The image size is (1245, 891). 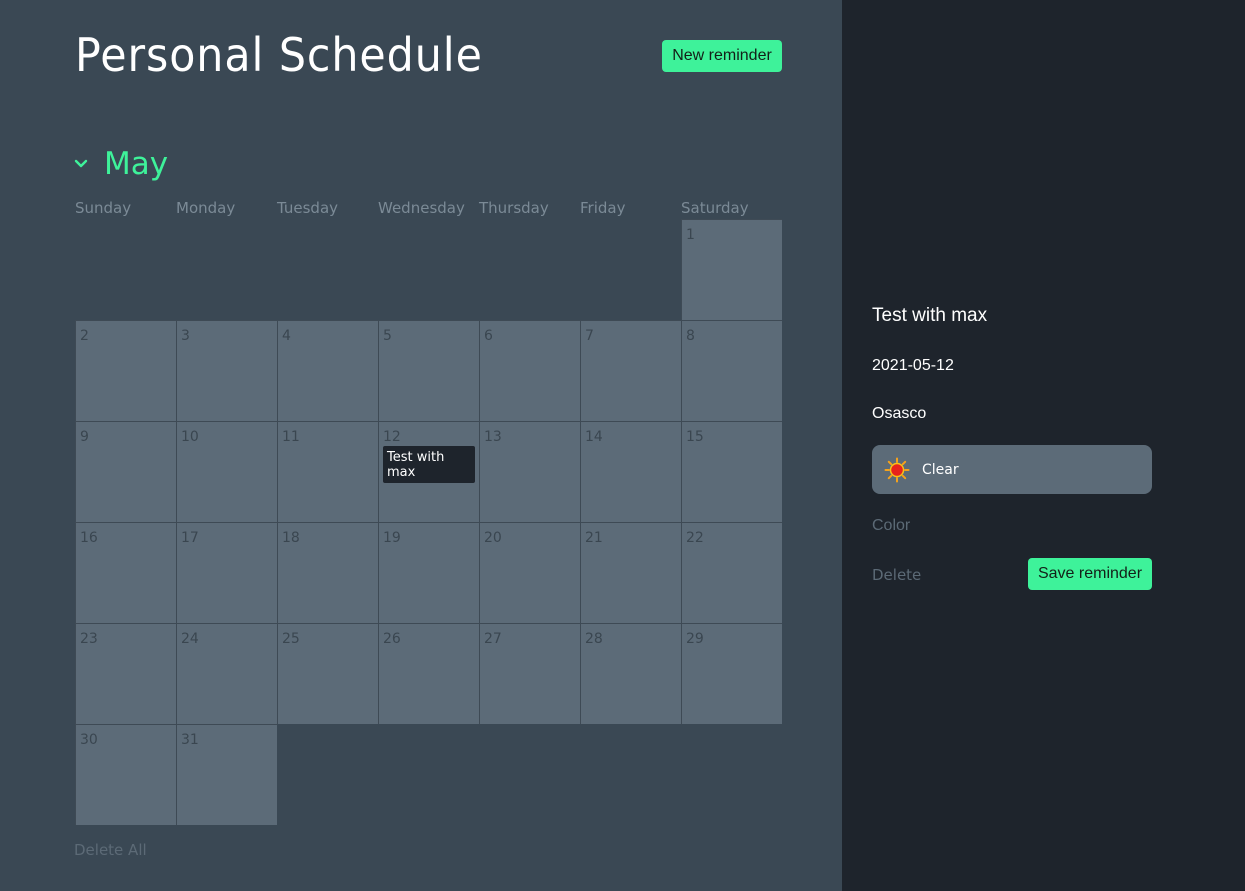 What do you see at coordinates (206, 208) in the screenshot?
I see `weekday-label: Monday` at bounding box center [206, 208].